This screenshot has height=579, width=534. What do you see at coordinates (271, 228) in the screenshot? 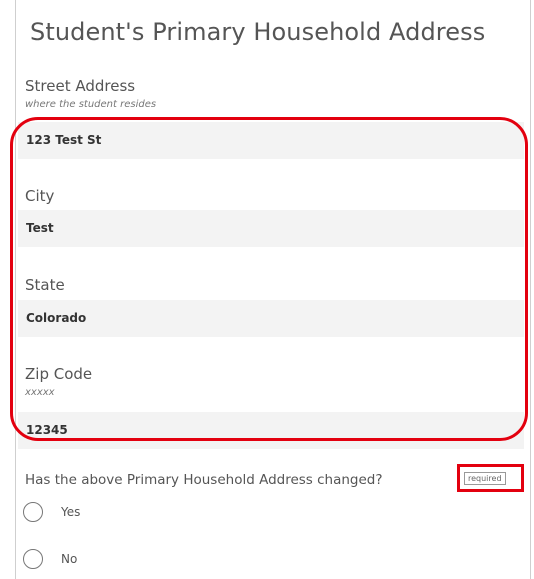
I see `city-field: Test` at bounding box center [271, 228].